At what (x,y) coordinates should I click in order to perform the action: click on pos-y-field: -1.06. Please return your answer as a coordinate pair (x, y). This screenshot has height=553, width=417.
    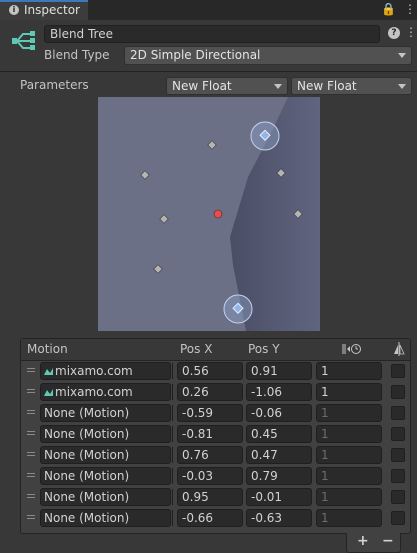
    Looking at the image, I should click on (279, 392).